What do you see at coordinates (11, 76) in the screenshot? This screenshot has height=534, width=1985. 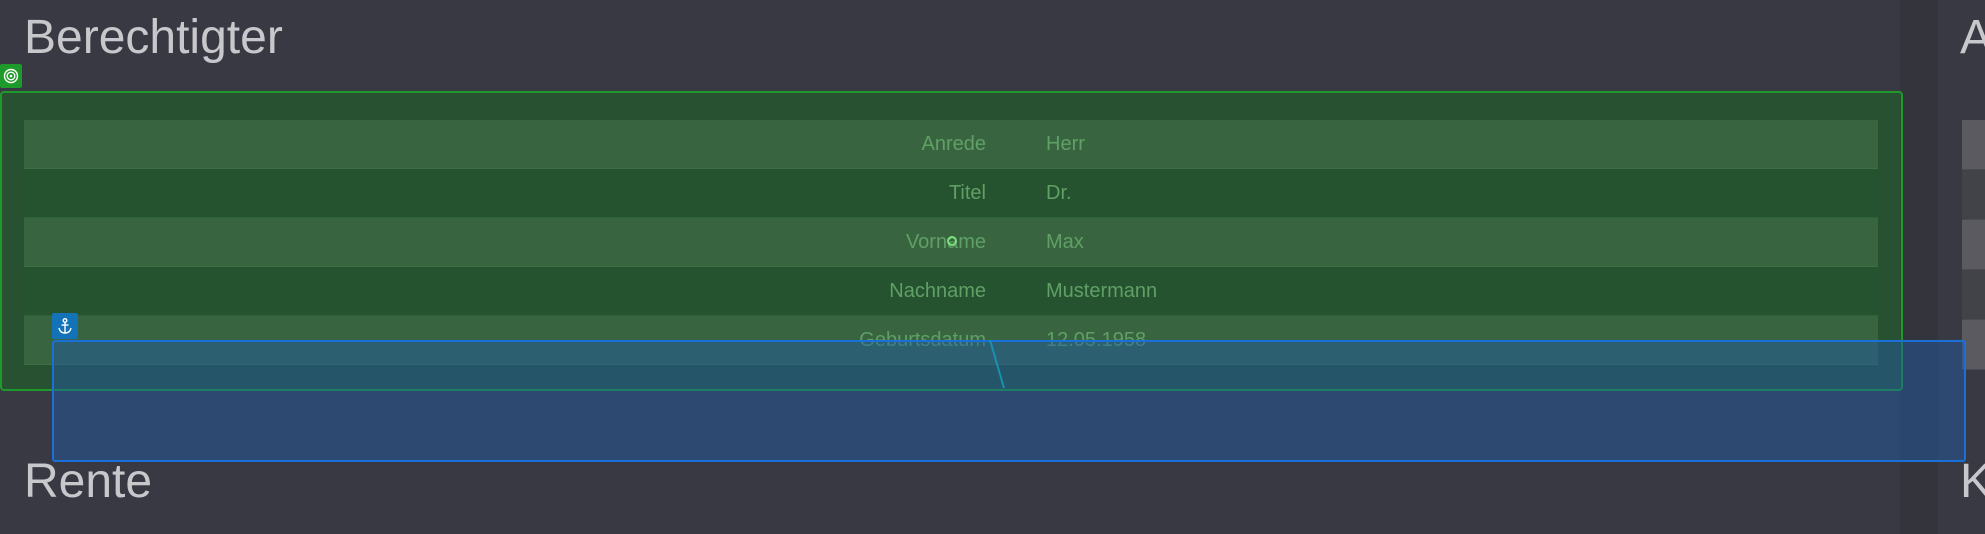 I see `target-icon` at bounding box center [11, 76].